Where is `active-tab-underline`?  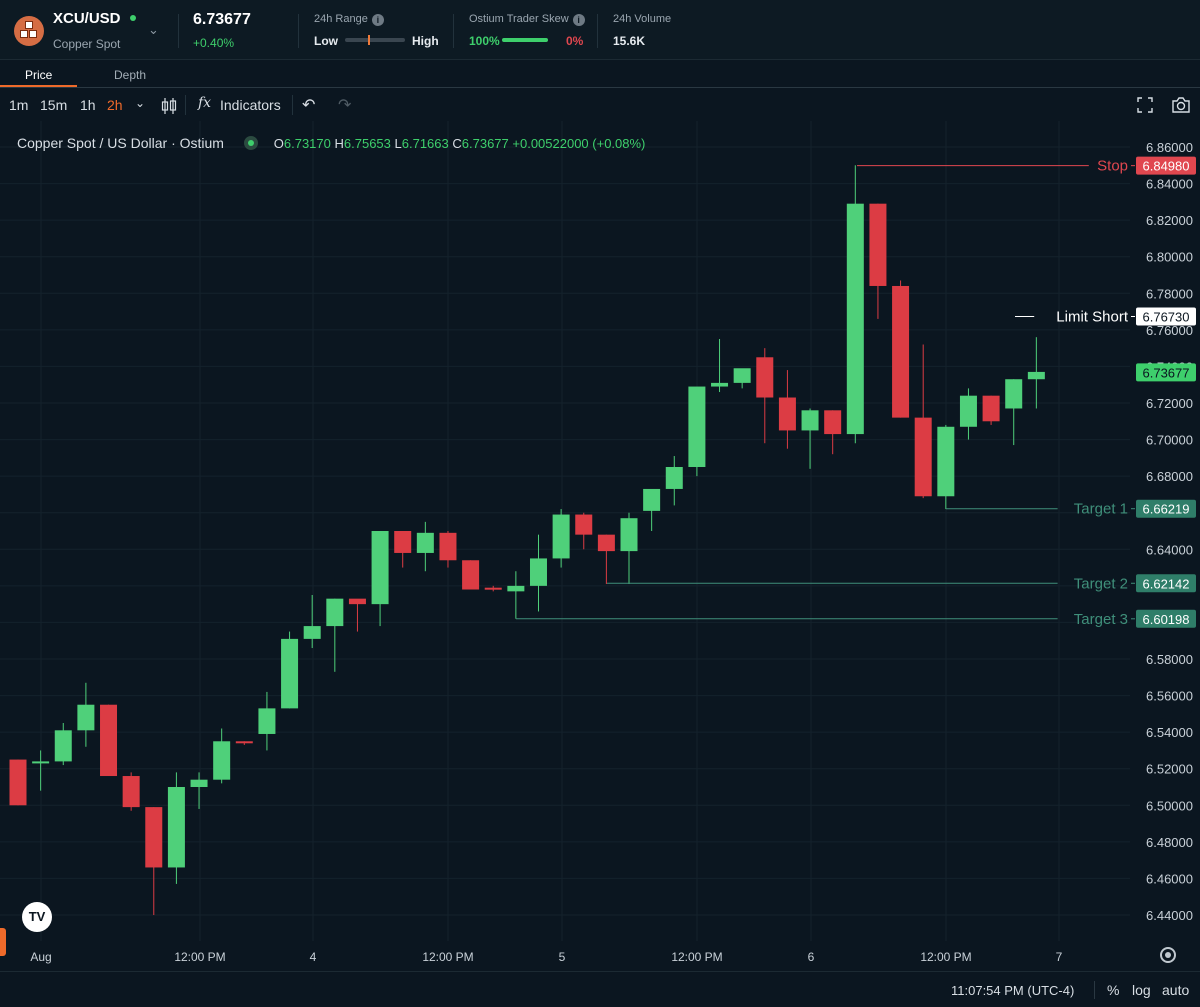 active-tab-underline is located at coordinates (38, 86).